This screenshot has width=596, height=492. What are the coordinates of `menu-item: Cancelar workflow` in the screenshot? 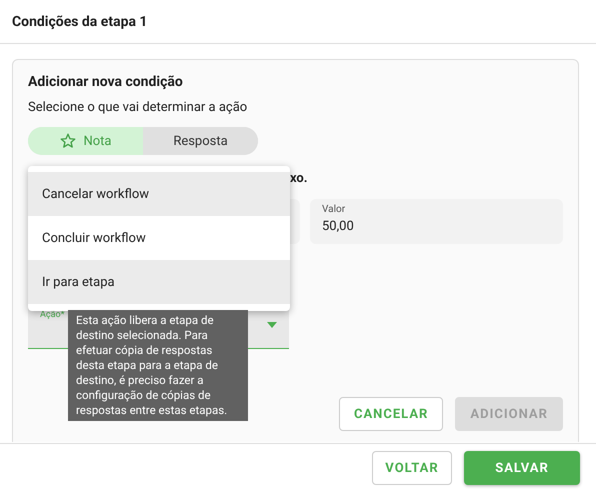 It's located at (159, 194).